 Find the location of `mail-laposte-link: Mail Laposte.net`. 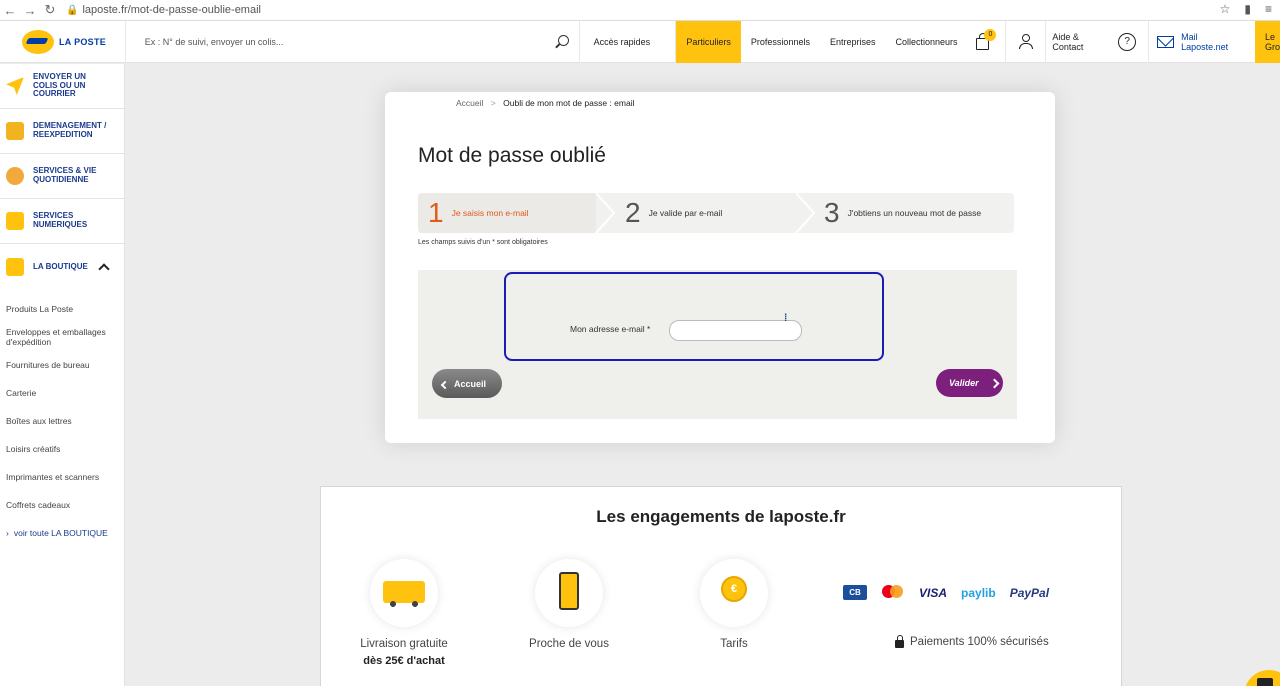

mail-laposte-link: Mail Laposte.net is located at coordinates (1201, 41).